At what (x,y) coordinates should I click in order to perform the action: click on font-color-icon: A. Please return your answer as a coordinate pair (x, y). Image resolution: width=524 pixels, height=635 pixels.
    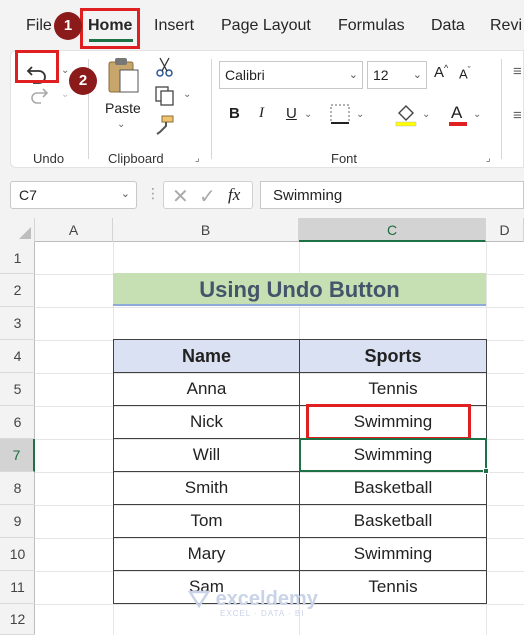
    Looking at the image, I should click on (458, 114).